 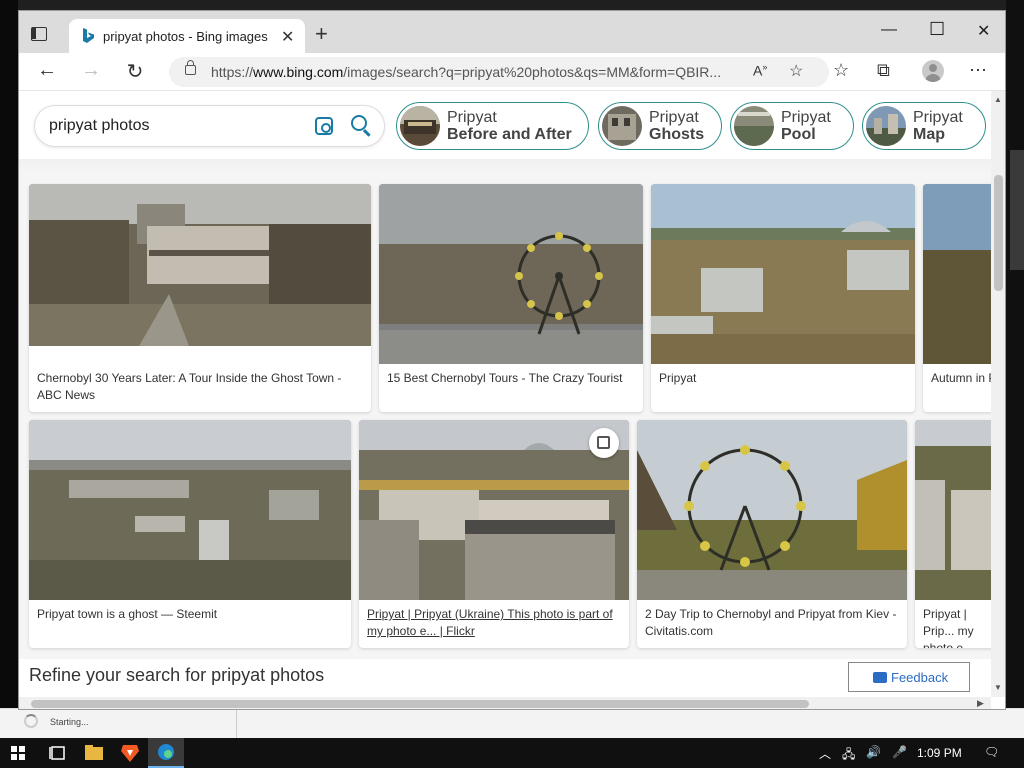 What do you see at coordinates (130, 753) in the screenshot?
I see `brave-browser-icon` at bounding box center [130, 753].